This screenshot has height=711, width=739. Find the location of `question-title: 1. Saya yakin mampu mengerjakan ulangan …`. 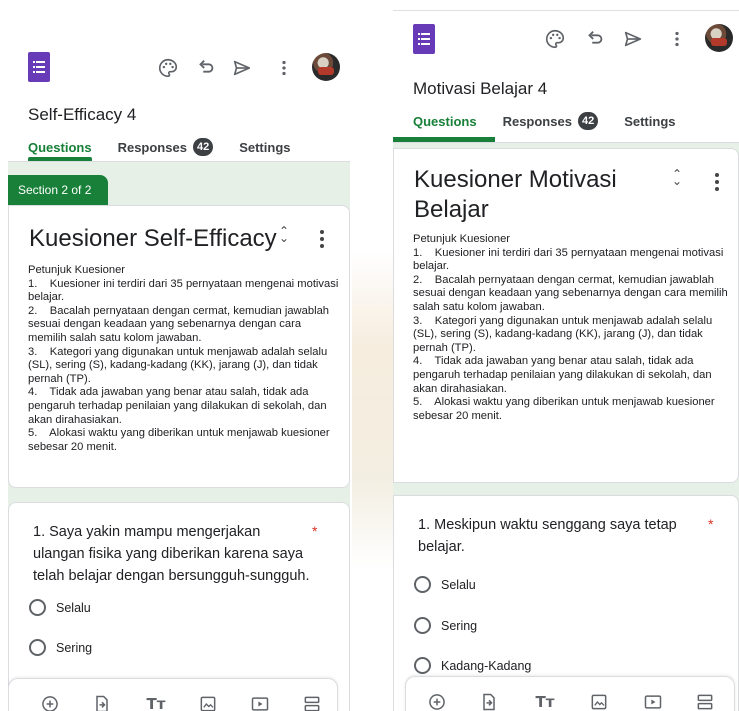

question-title: 1. Saya yakin mampu mengerjakan ulangan … is located at coordinates (174, 554).